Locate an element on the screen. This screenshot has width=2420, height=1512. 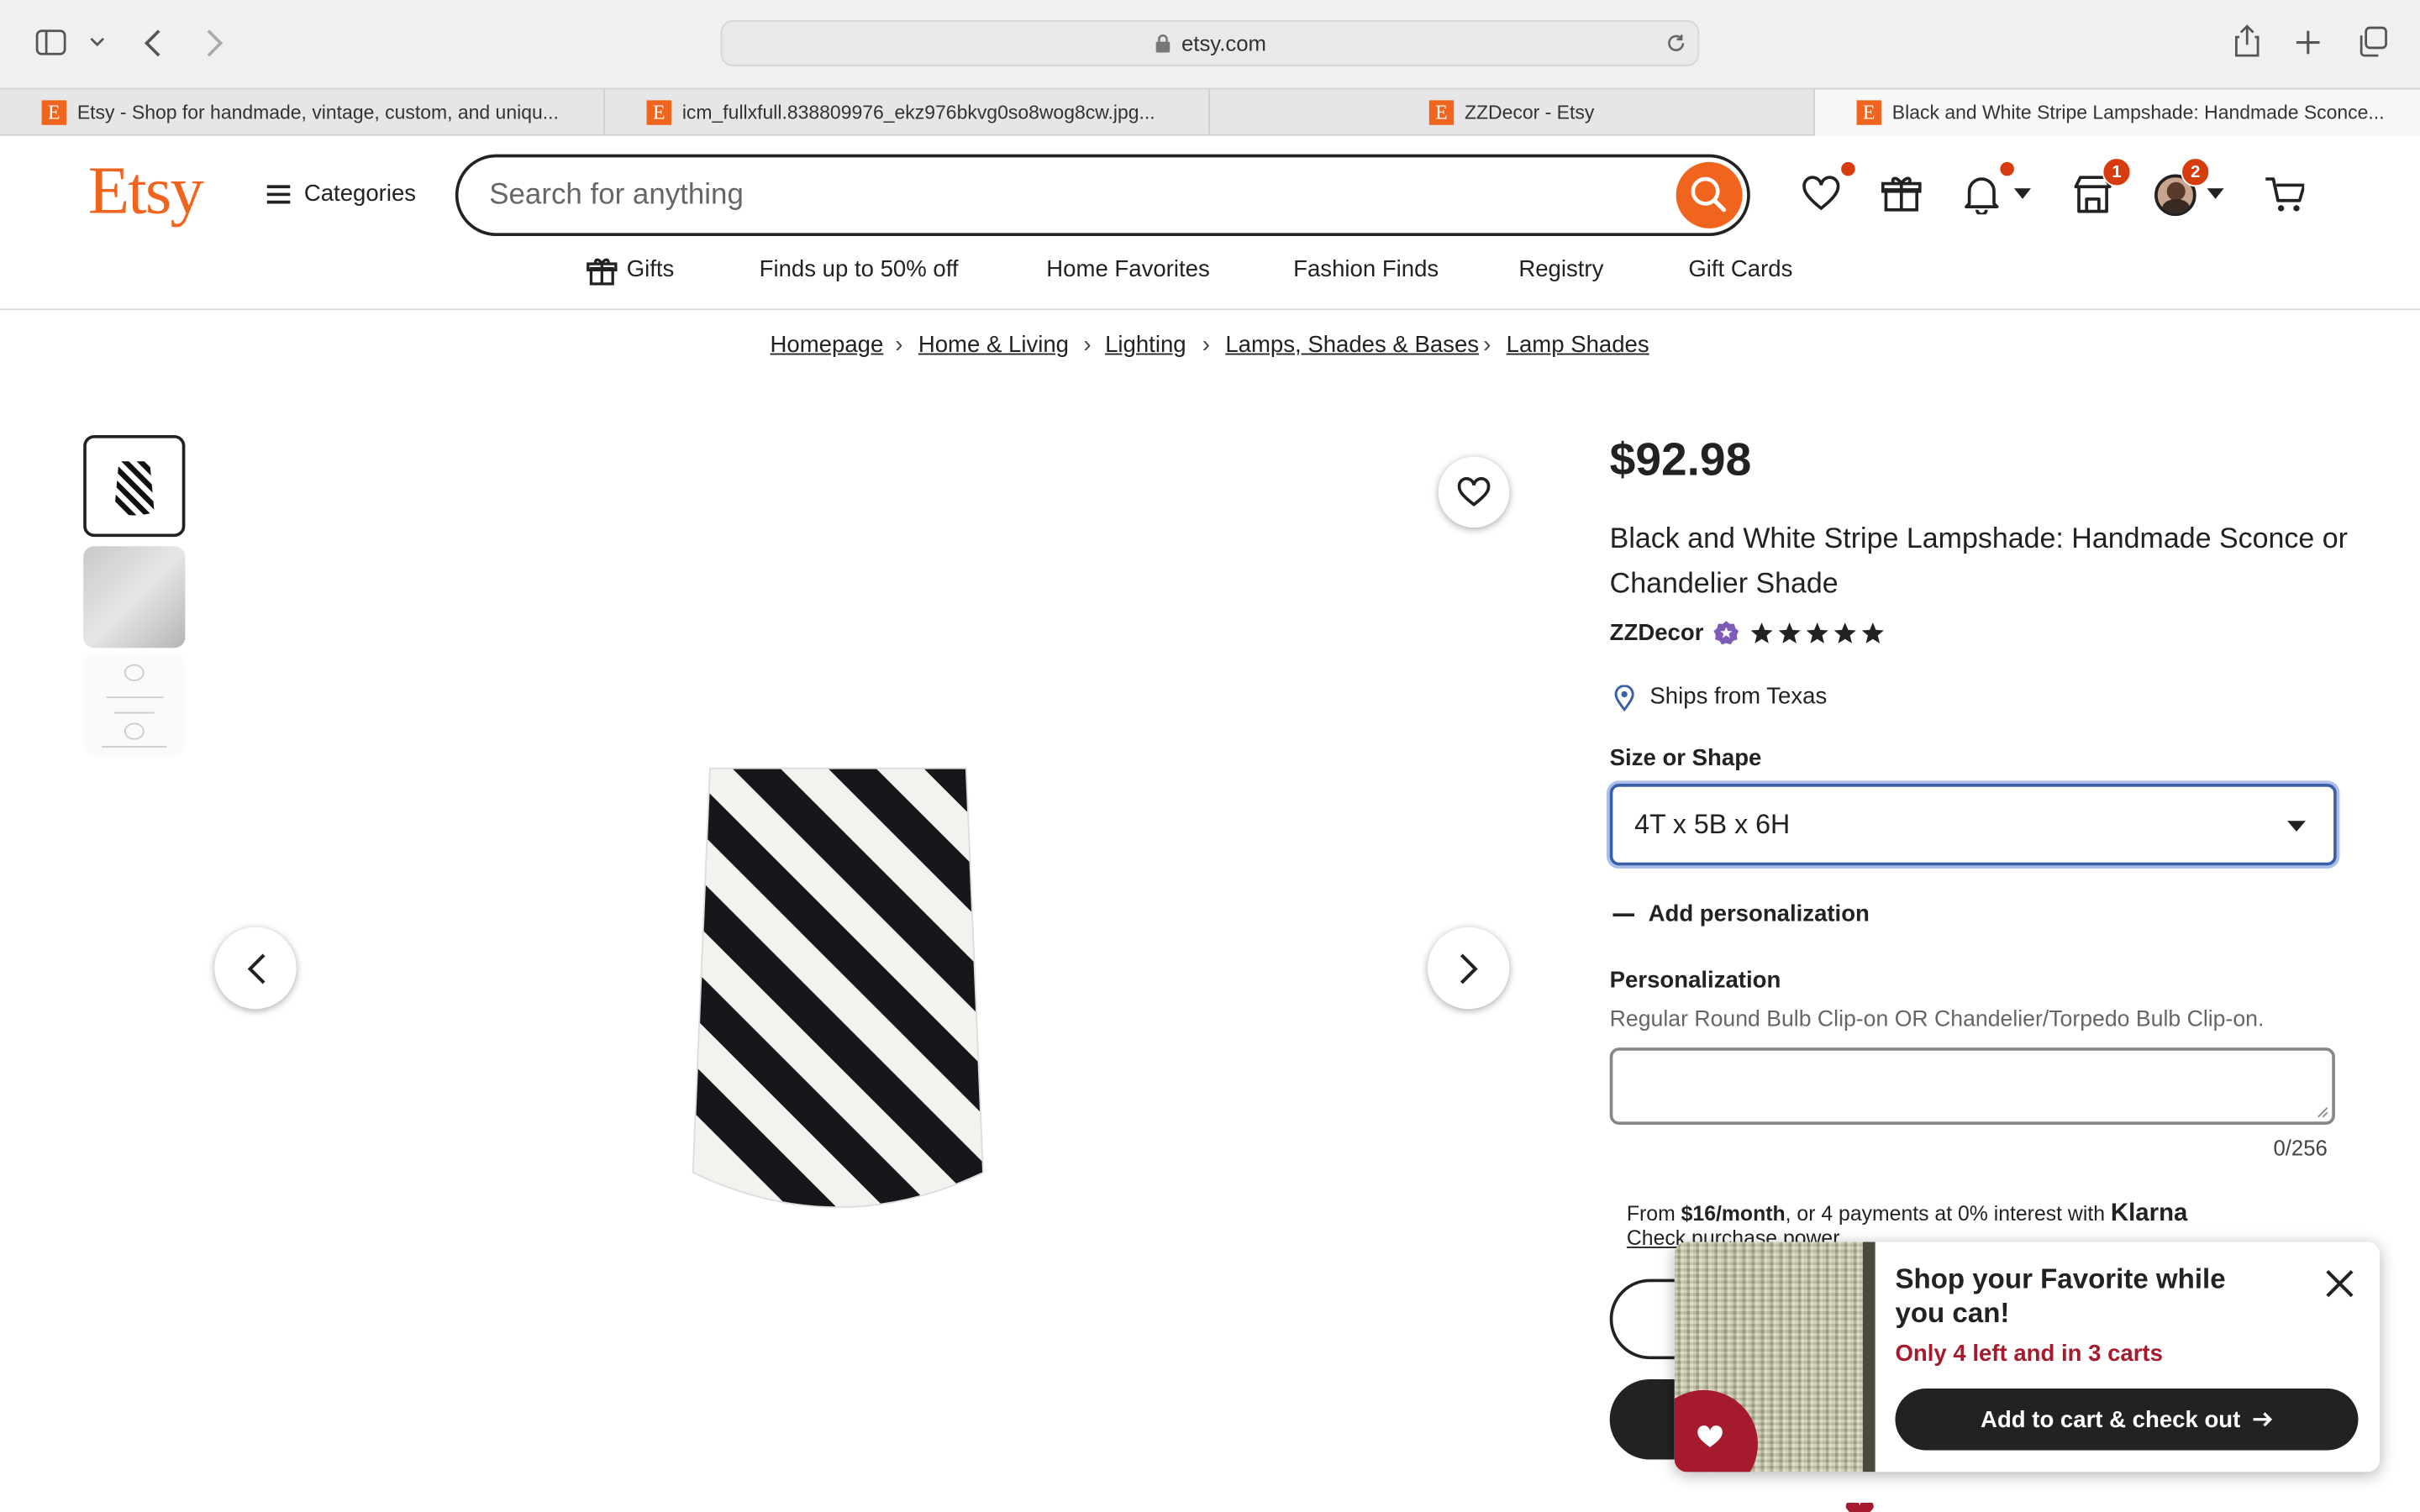
chevron-right-icon is located at coordinates (1468, 968).